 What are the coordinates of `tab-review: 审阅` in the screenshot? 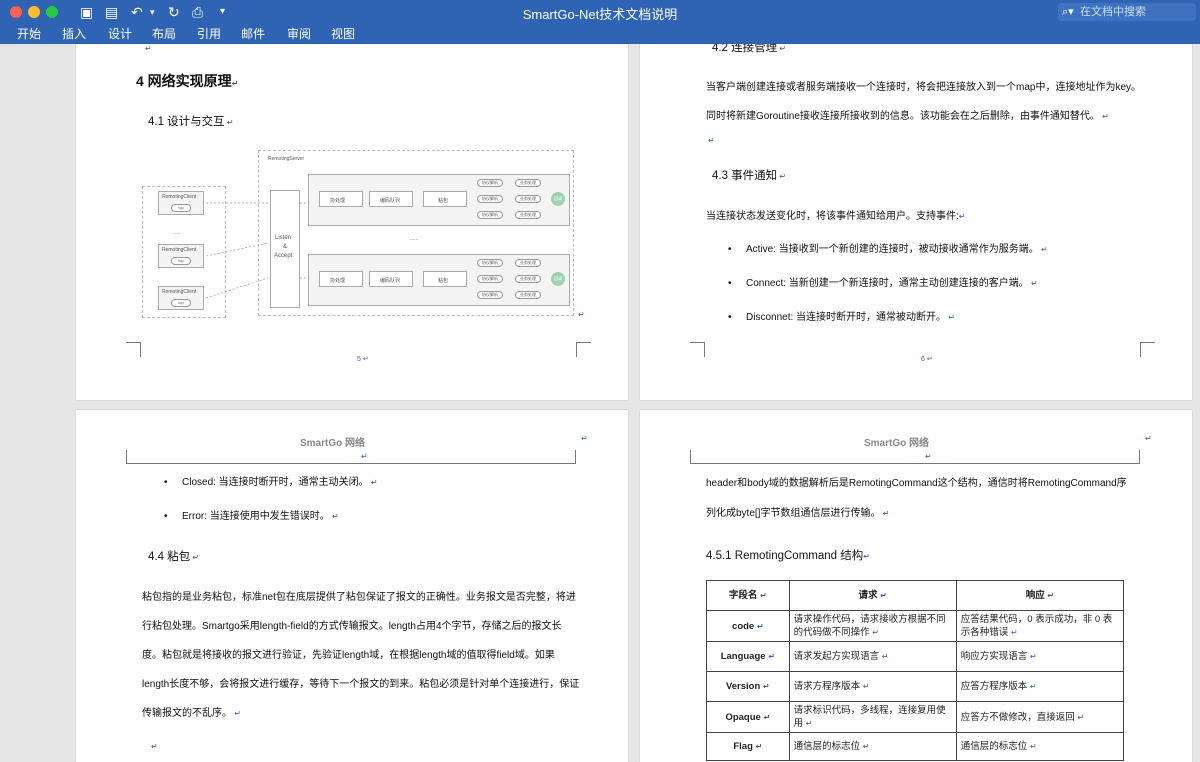 It's located at (299, 34).